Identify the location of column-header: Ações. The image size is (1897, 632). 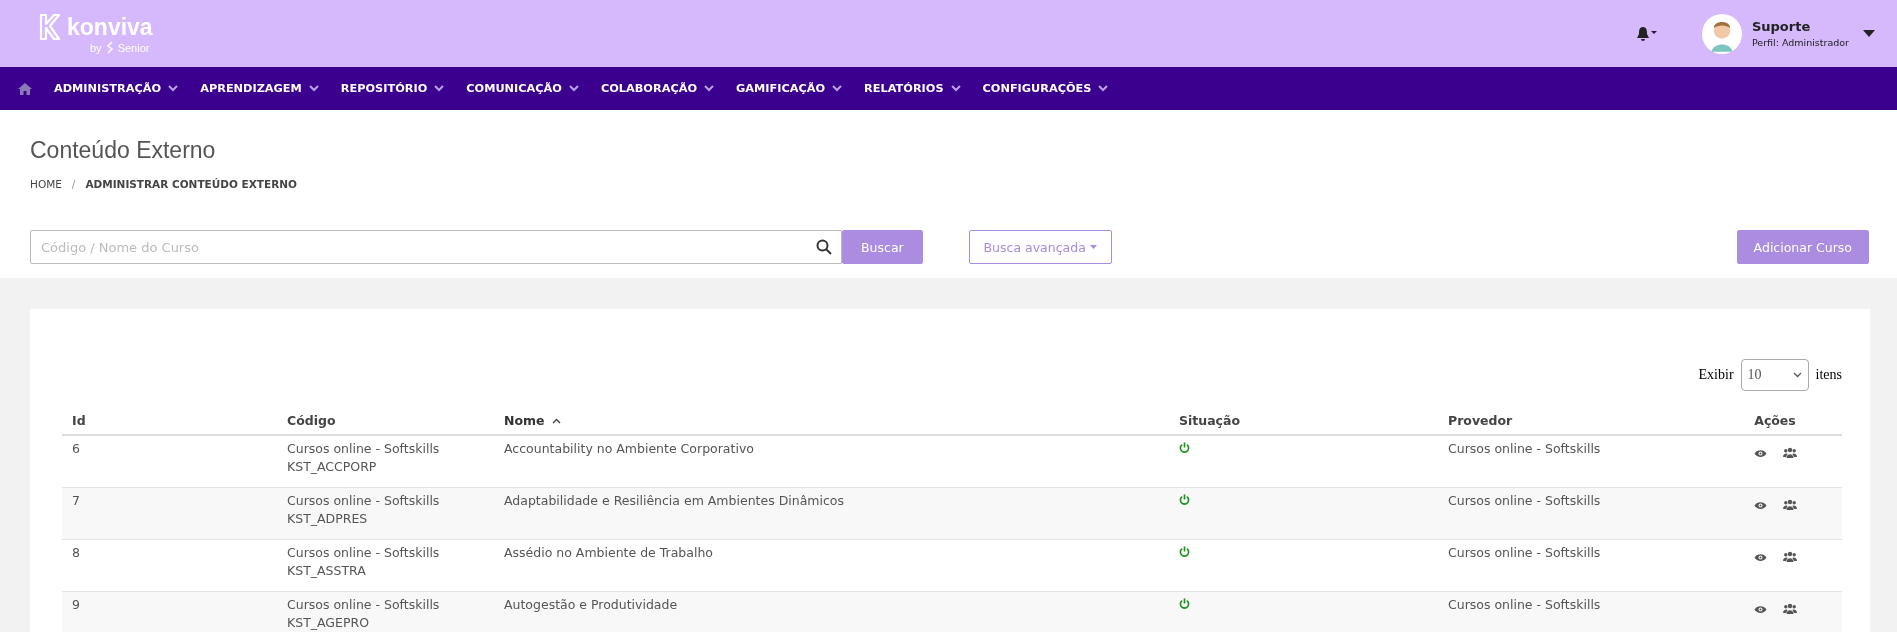
(1775, 420).